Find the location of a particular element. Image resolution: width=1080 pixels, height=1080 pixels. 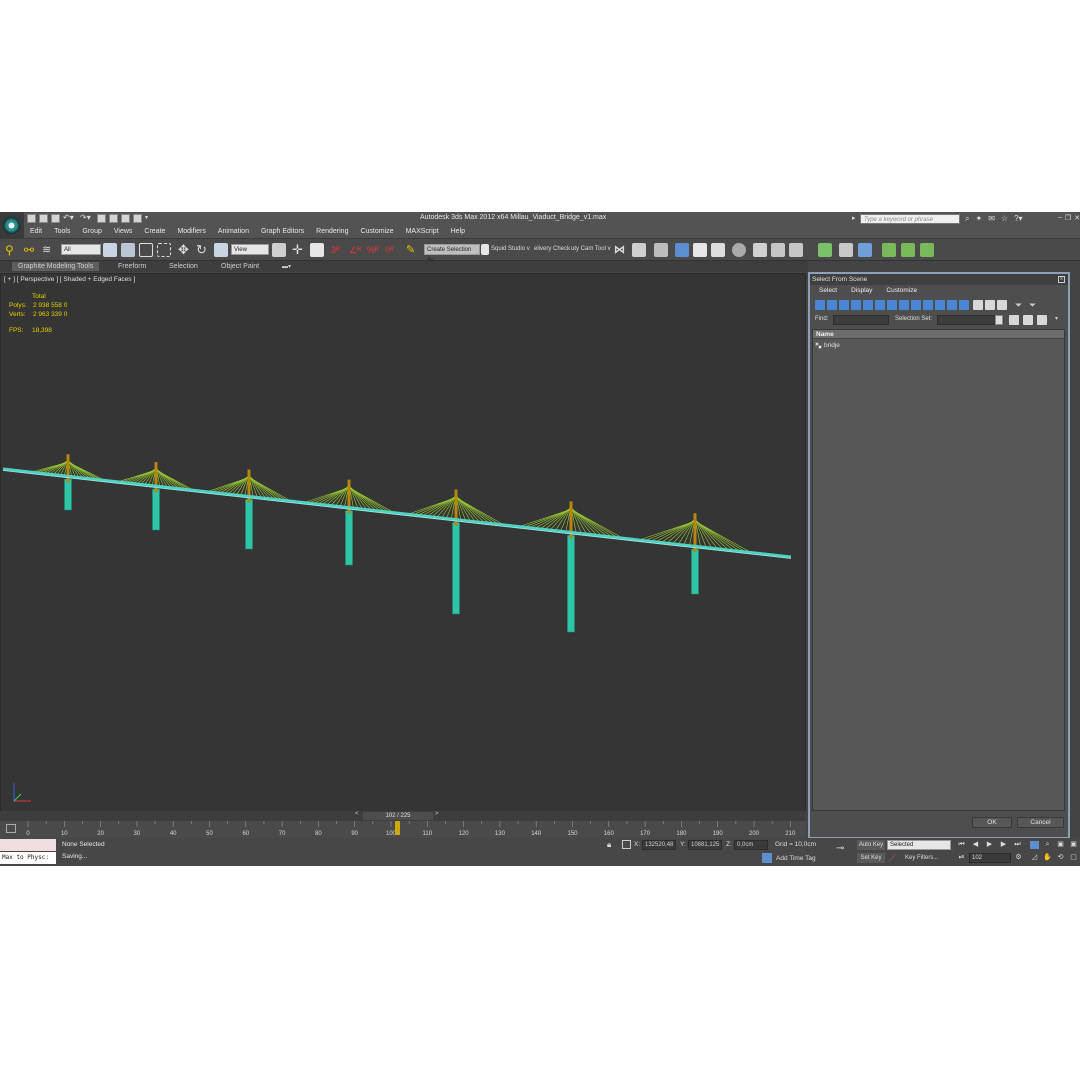

menu-help: Help is located at coordinates (458, 232).